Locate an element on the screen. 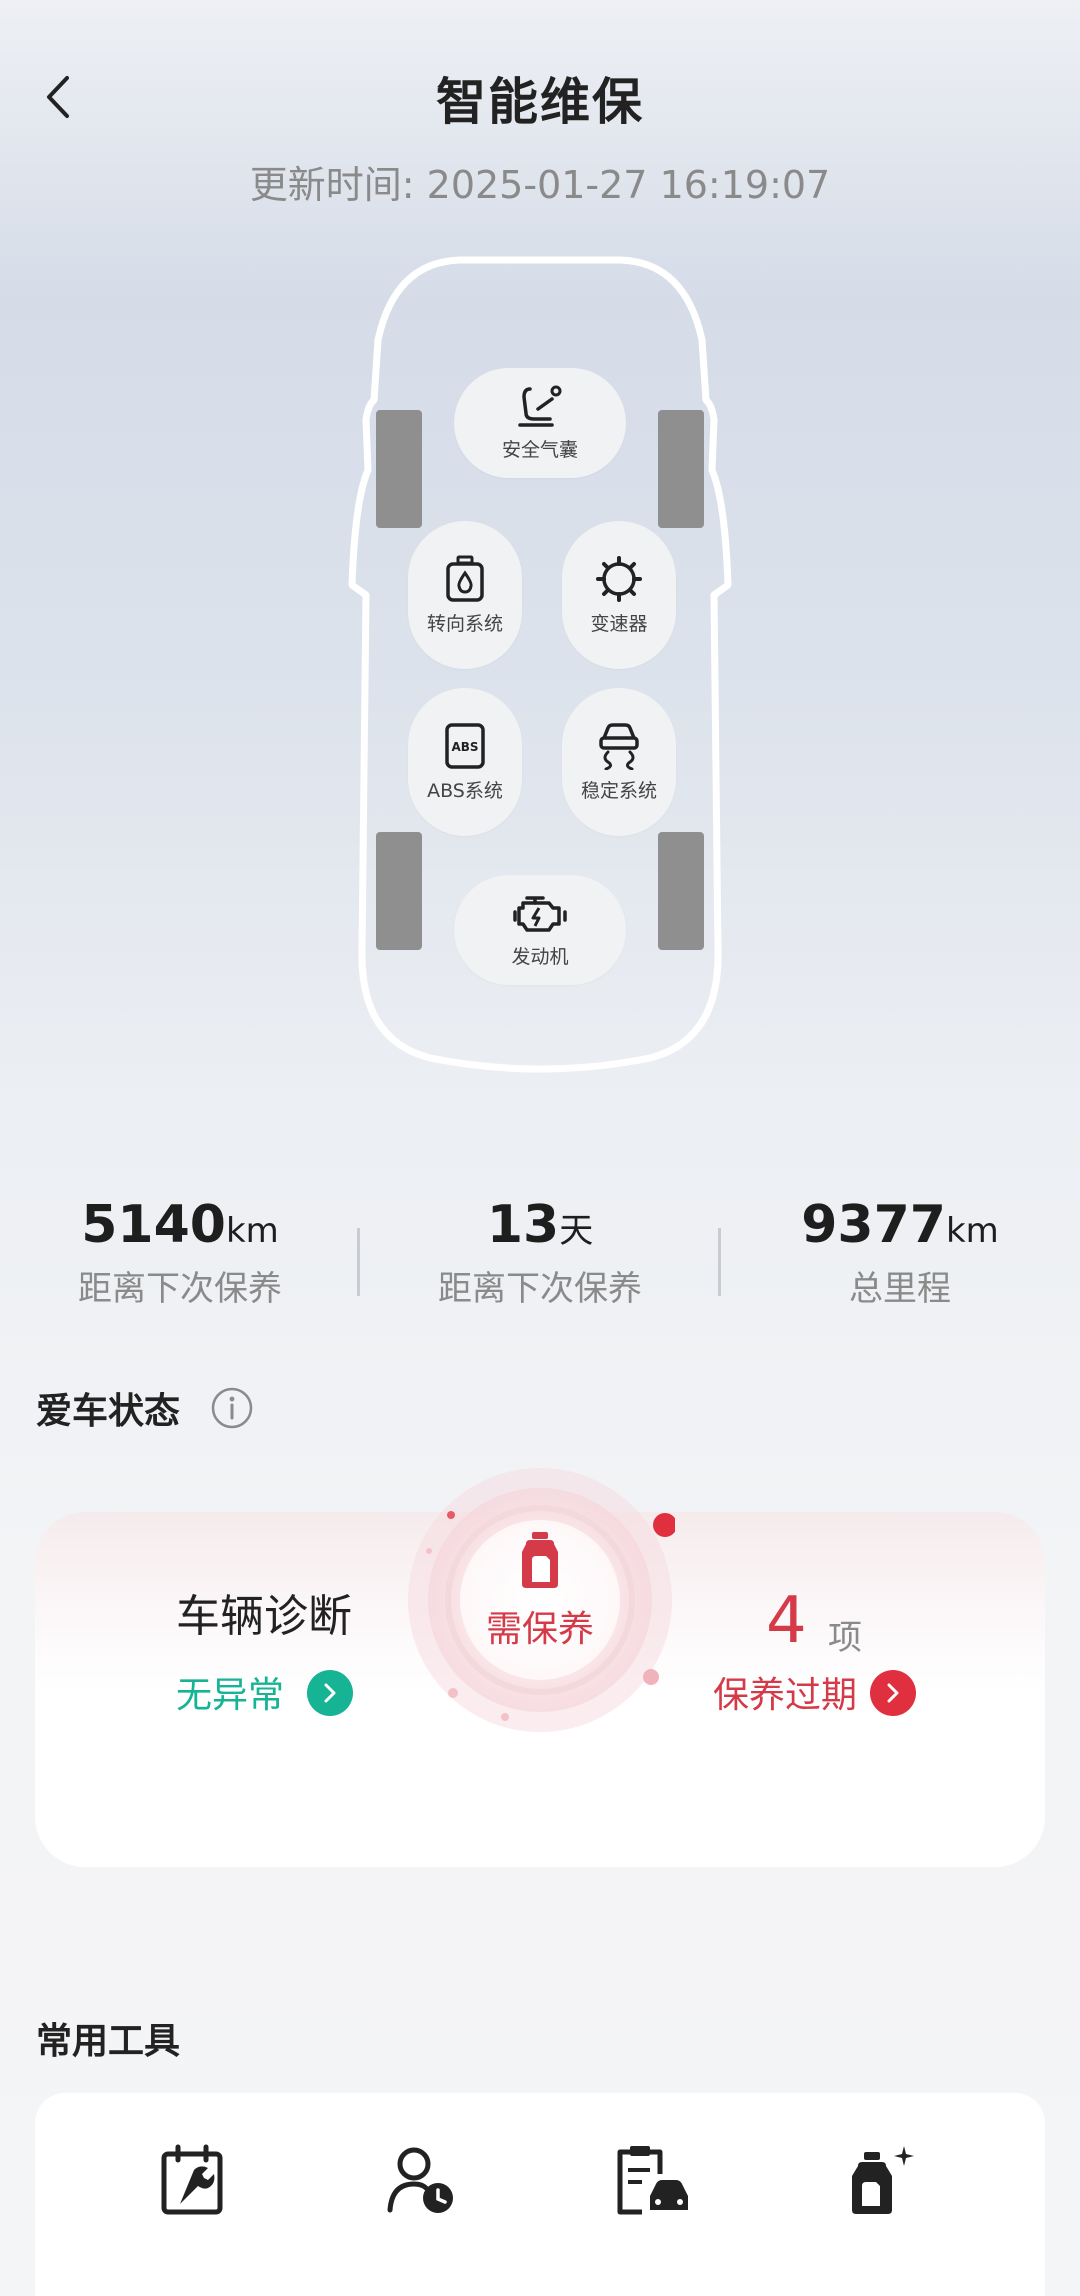 The height and width of the screenshot is (2296, 1080). diagnosis-detail-button is located at coordinates (330, 1693).